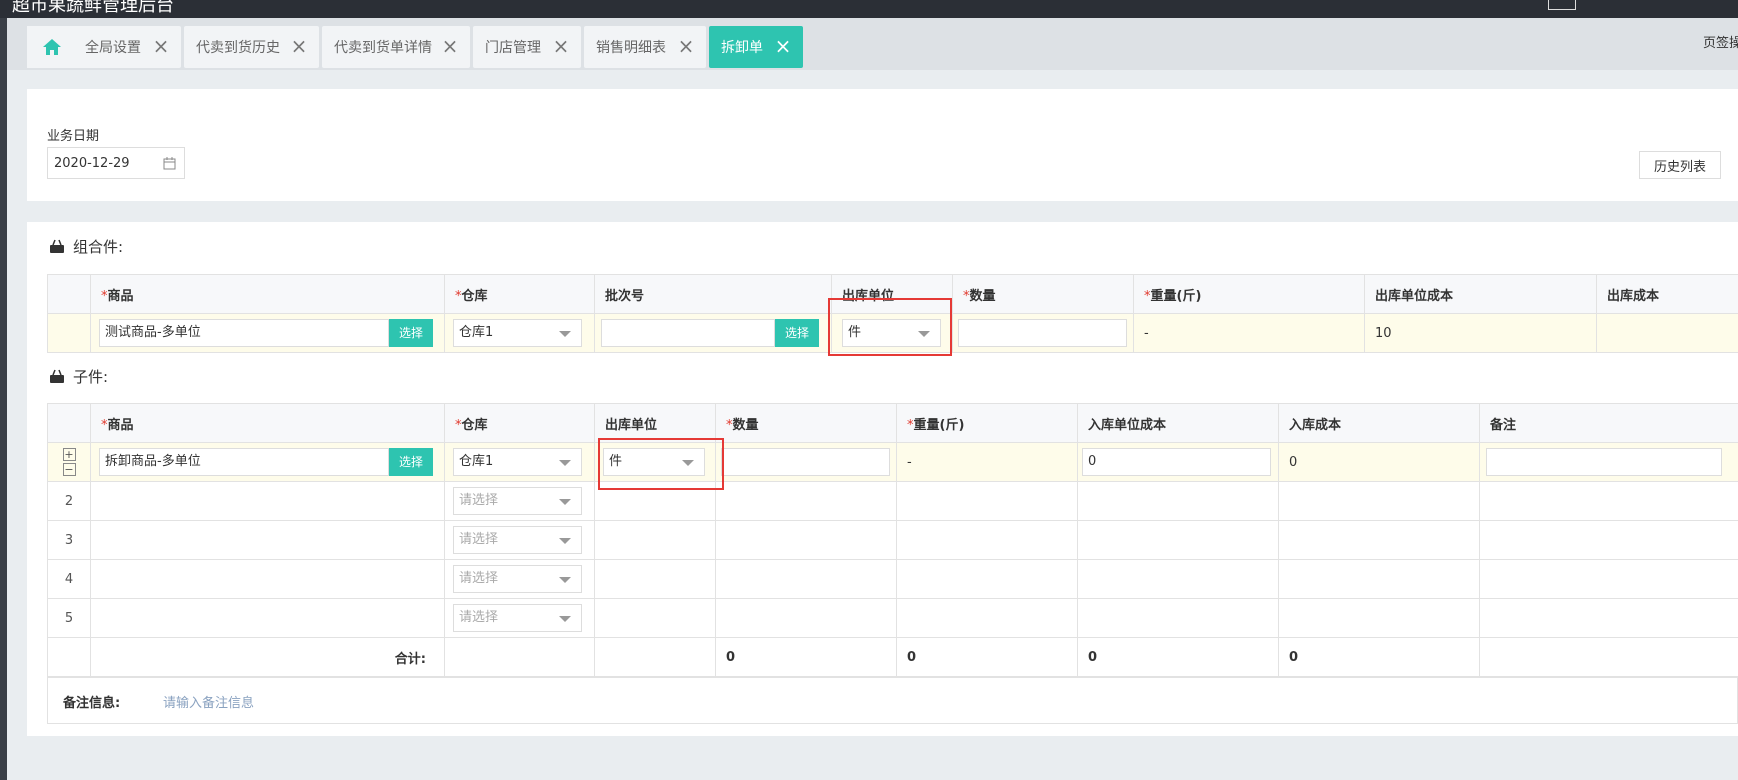  What do you see at coordinates (383, 48) in the screenshot?
I see `tab-label: 代卖到货单详情` at bounding box center [383, 48].